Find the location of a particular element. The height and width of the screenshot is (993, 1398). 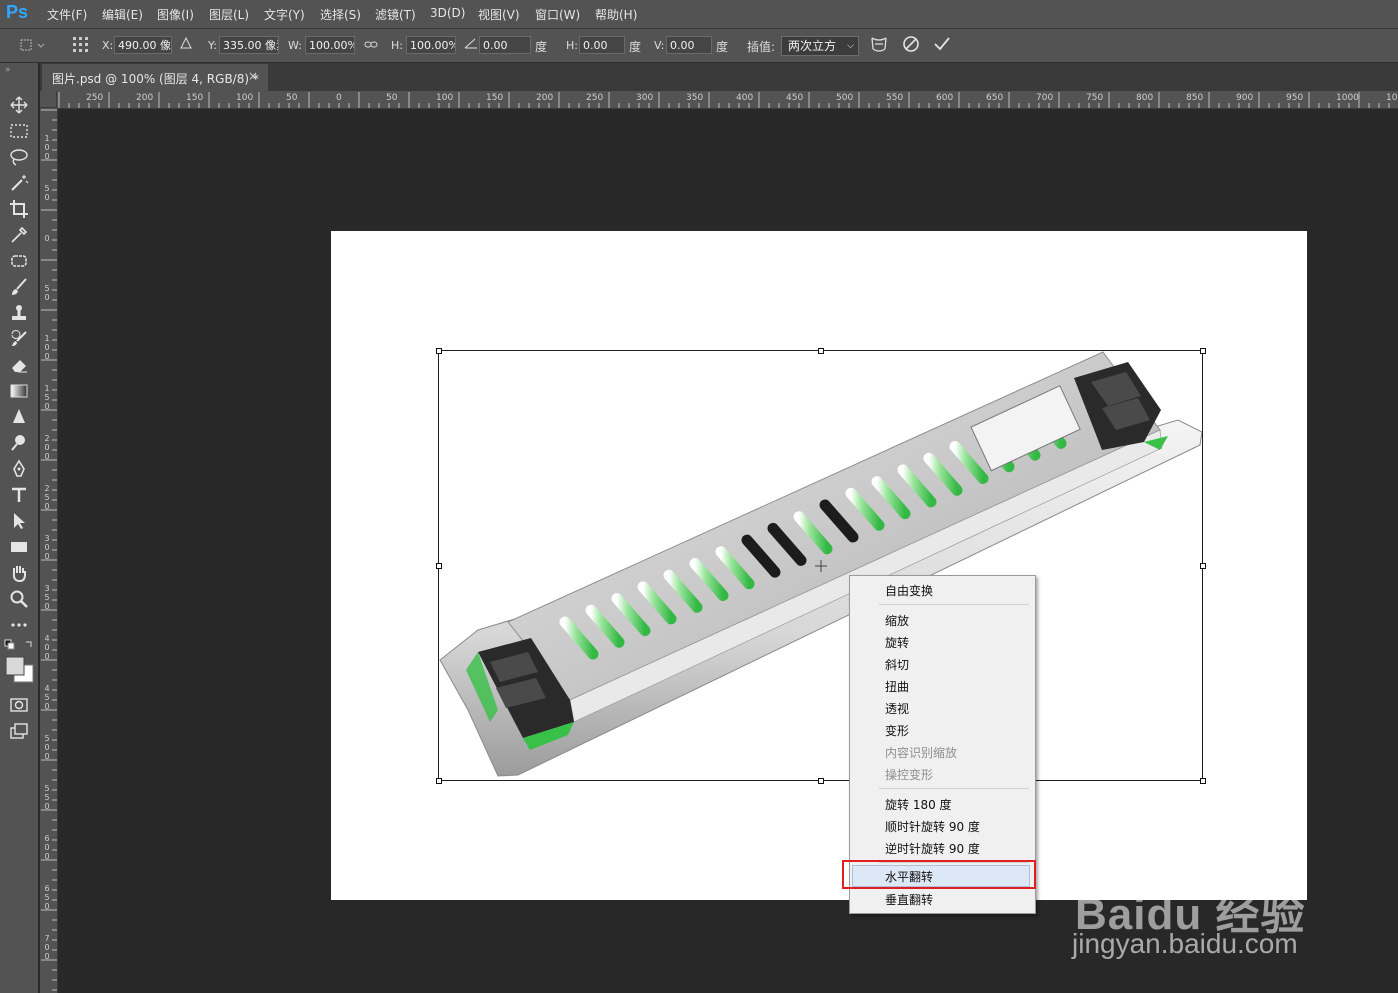

eyedropper-tool-icon is located at coordinates (19, 235).